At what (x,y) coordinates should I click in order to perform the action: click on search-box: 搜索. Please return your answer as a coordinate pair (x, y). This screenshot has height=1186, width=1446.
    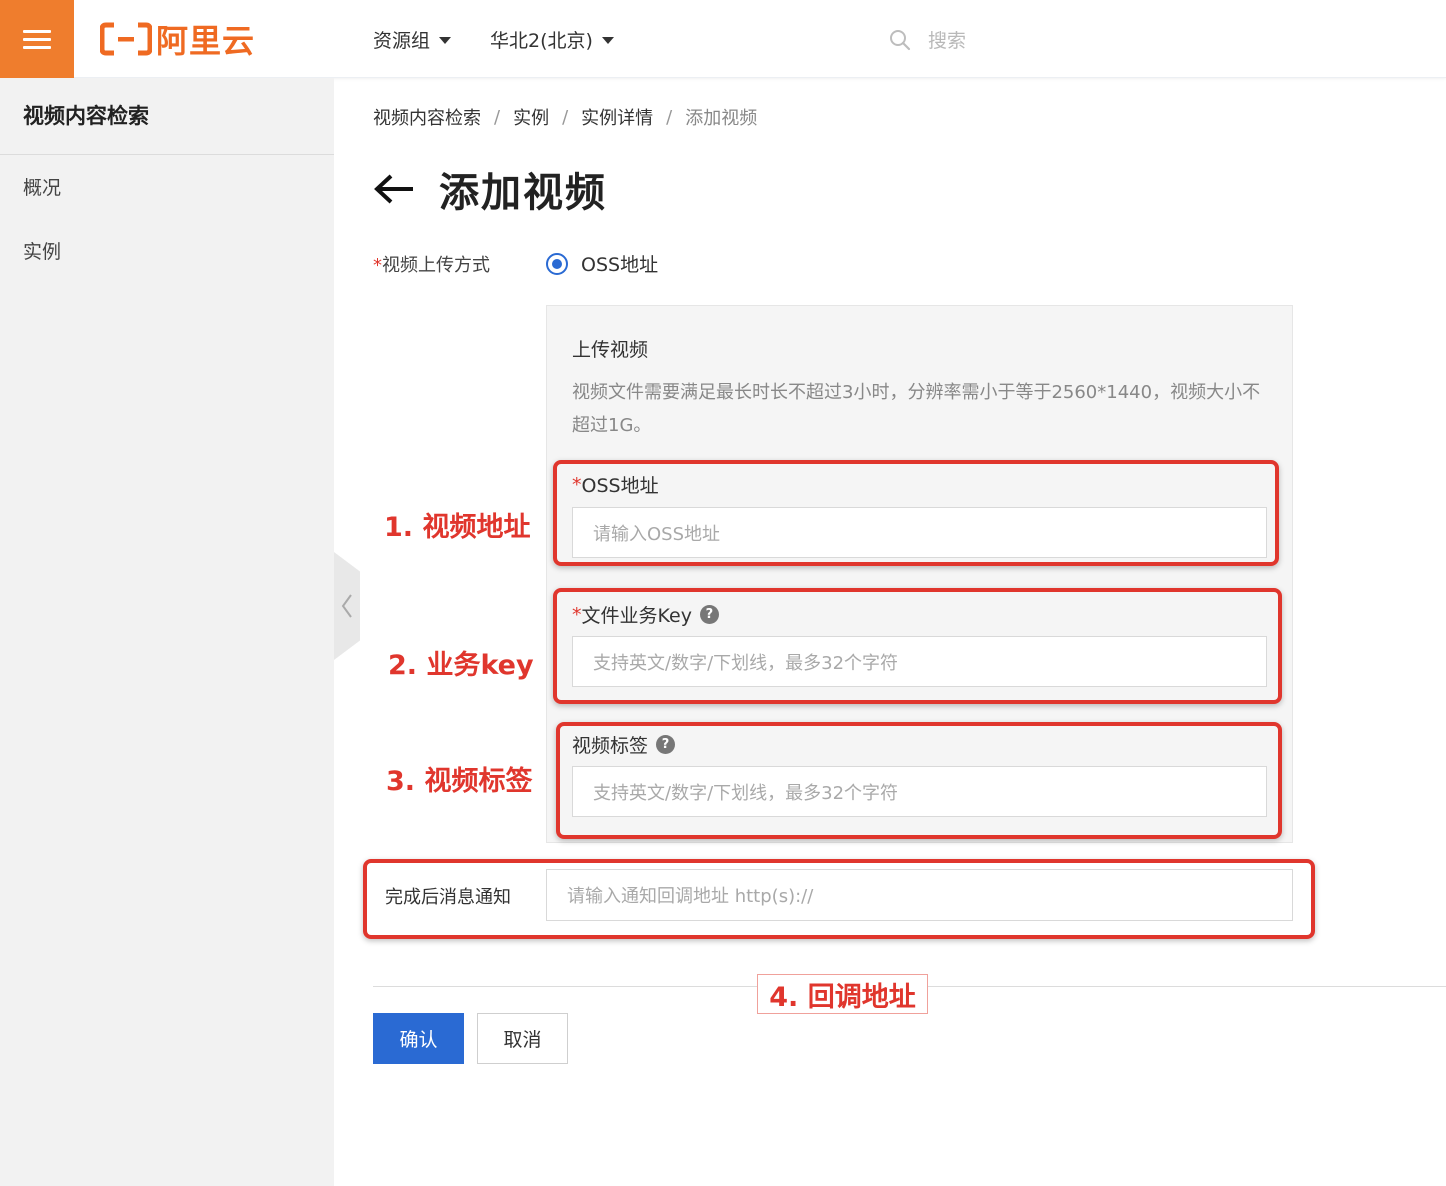
    Looking at the image, I should click on (927, 39).